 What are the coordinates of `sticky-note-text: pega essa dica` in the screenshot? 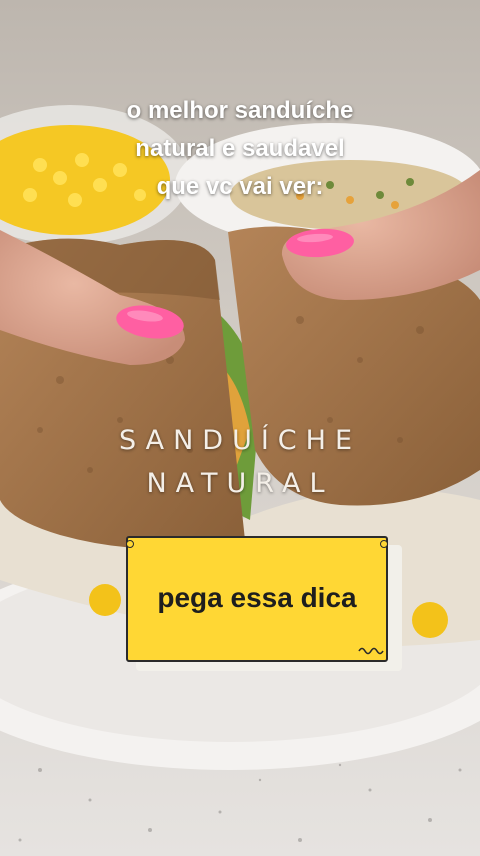 It's located at (257, 597).